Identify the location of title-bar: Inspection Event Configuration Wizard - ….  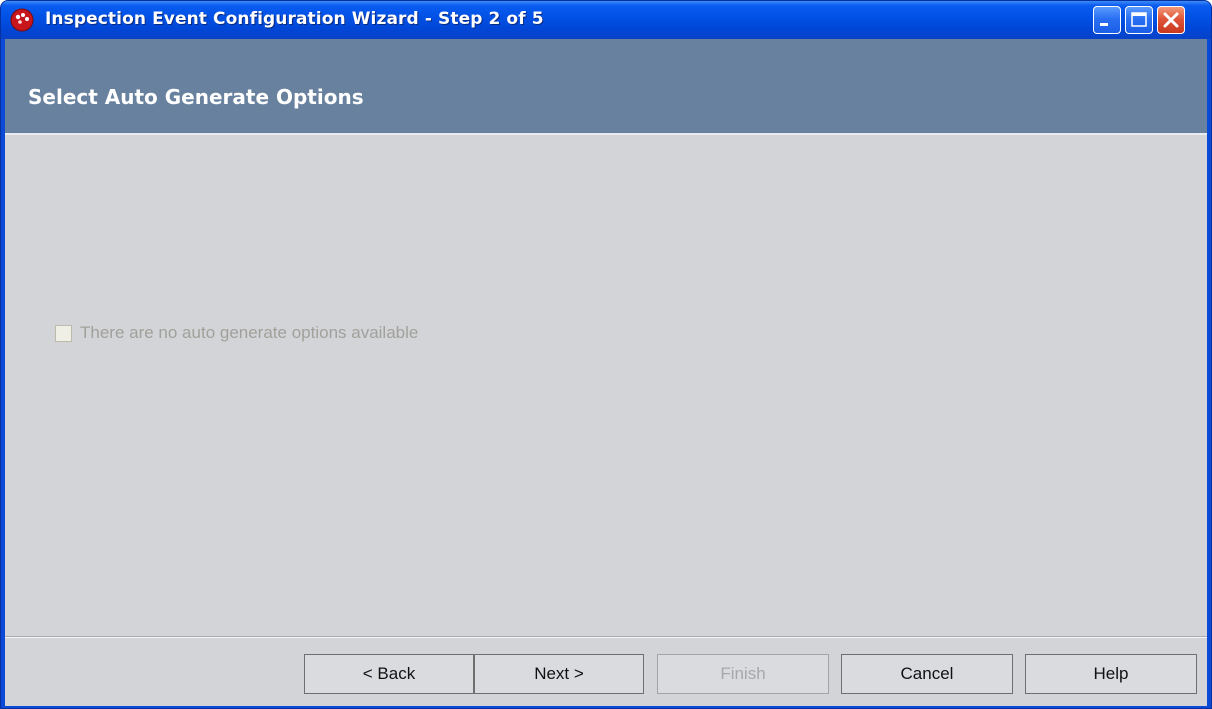
(606, 20).